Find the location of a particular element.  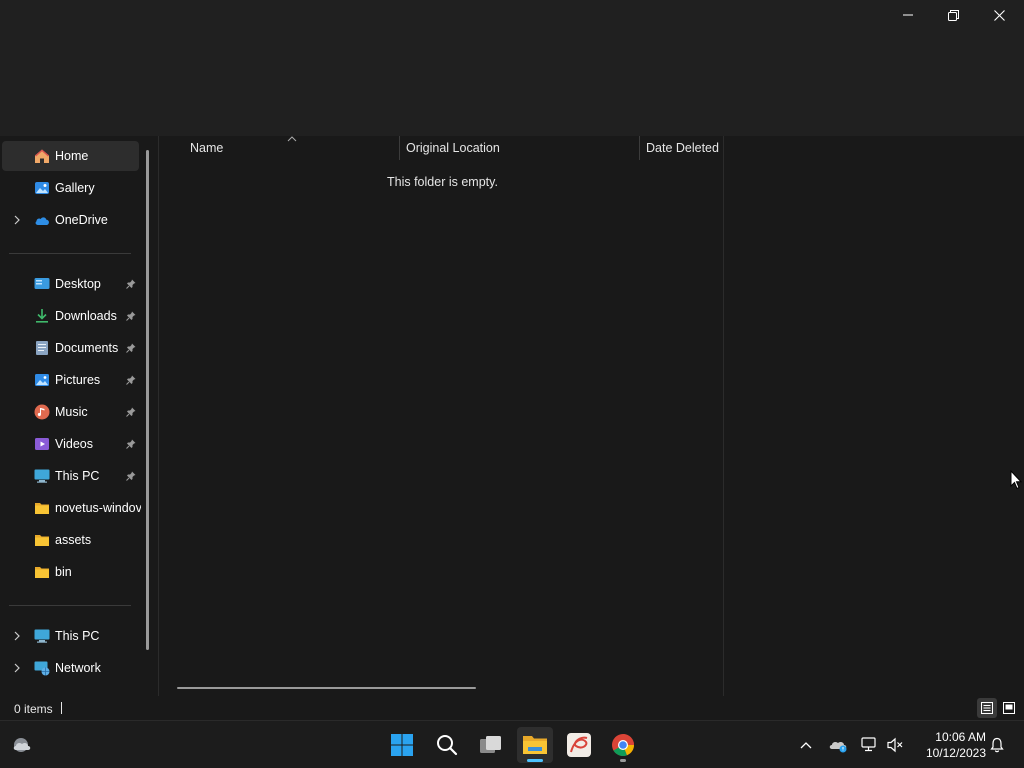

onedrive-status-icon is located at coordinates (838, 747).